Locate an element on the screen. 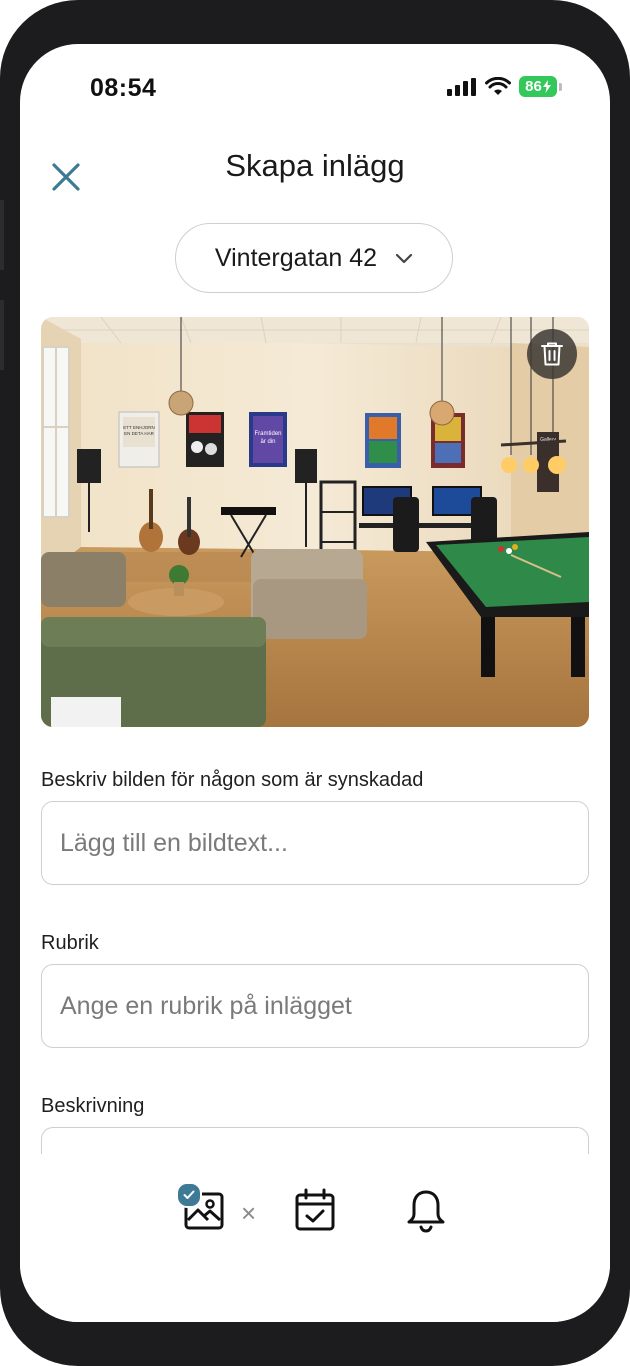 The height and width of the screenshot is (1366, 630). trash-icon is located at coordinates (552, 354).